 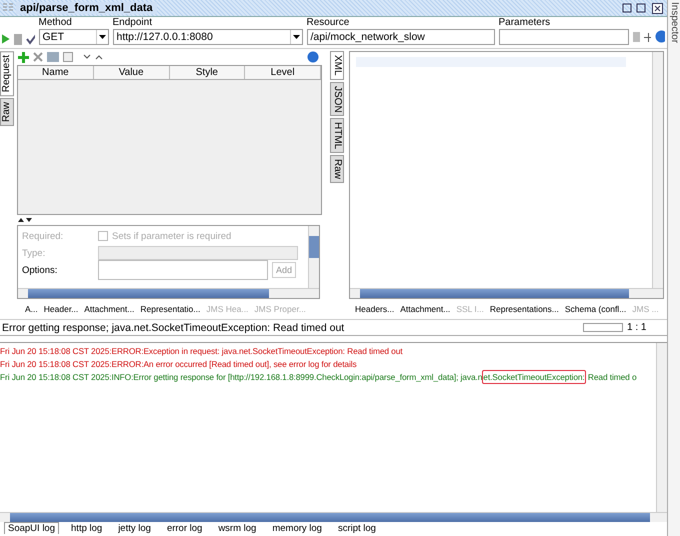 What do you see at coordinates (8, 8) in the screenshot?
I see `rest-logo-icon` at bounding box center [8, 8].